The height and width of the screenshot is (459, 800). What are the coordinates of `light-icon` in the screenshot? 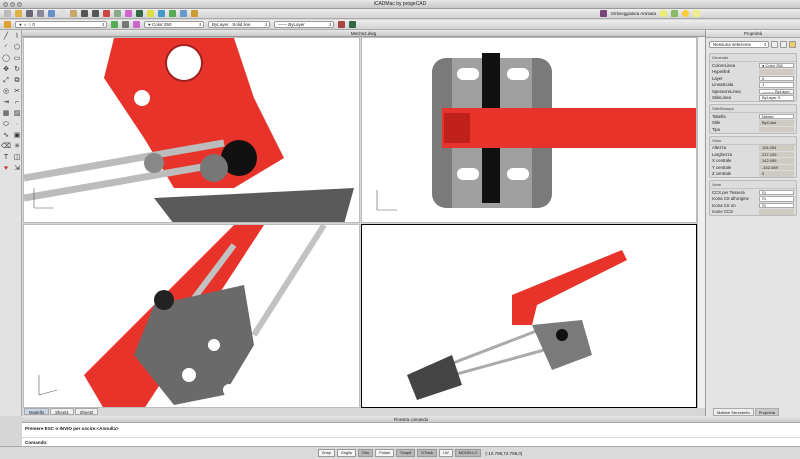 It's located at (663, 13).